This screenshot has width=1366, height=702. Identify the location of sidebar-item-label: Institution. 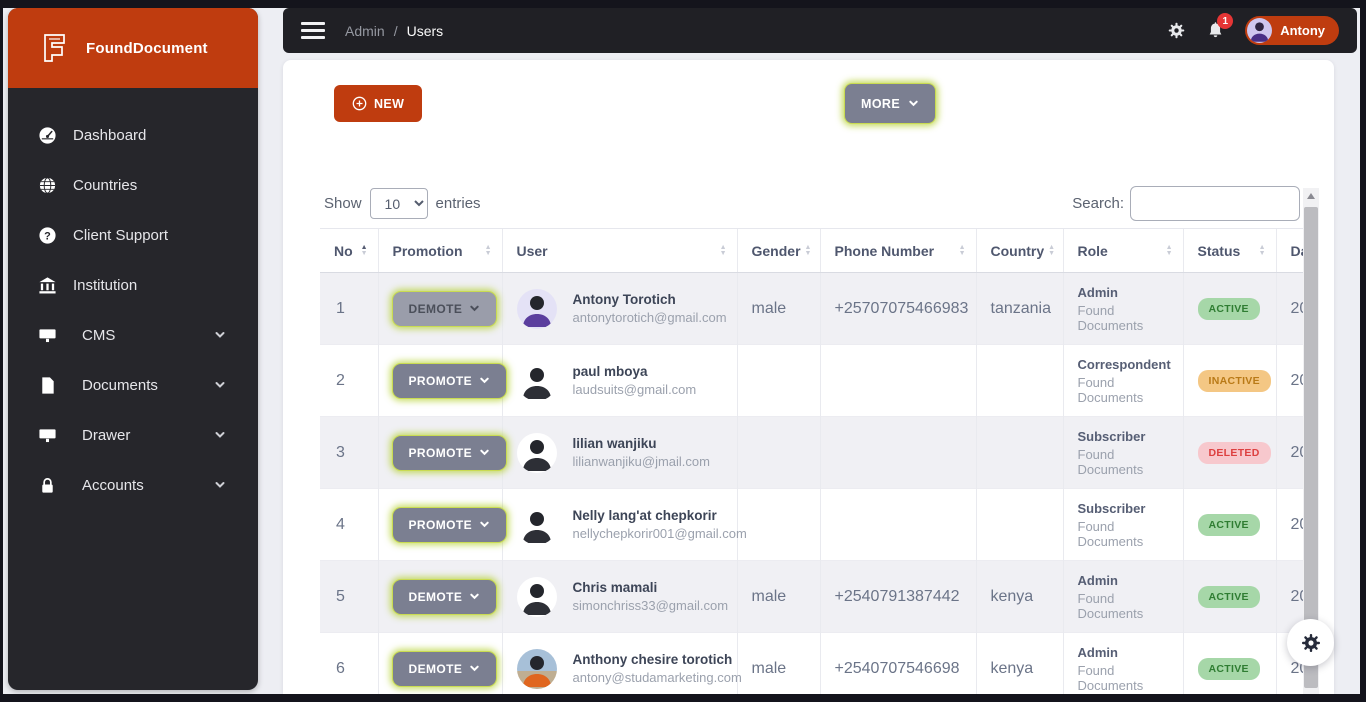
(105, 285).